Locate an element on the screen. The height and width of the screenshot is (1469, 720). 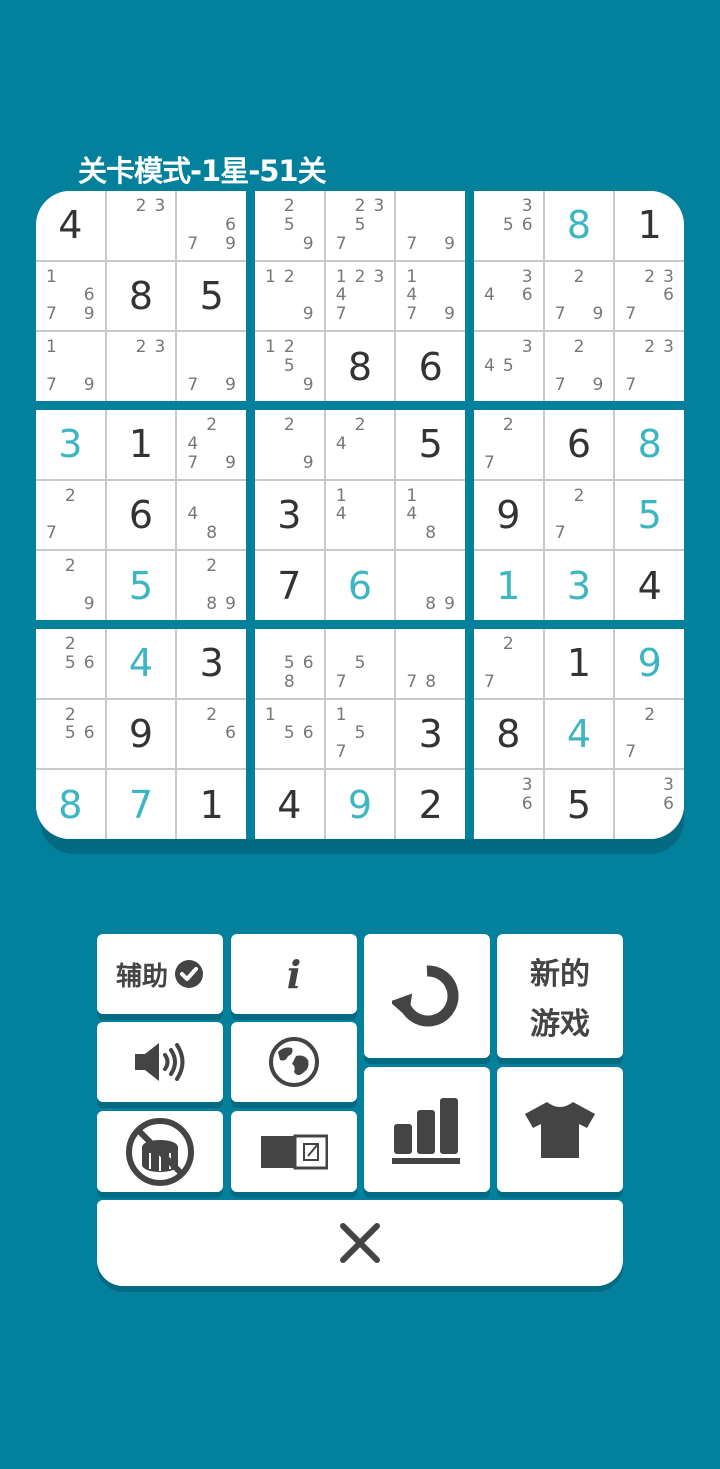
cell-notes: 156 is located at coordinates (289, 734).